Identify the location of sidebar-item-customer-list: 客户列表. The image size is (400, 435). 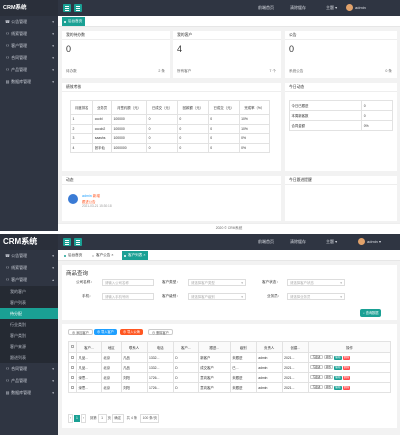
(29, 302).